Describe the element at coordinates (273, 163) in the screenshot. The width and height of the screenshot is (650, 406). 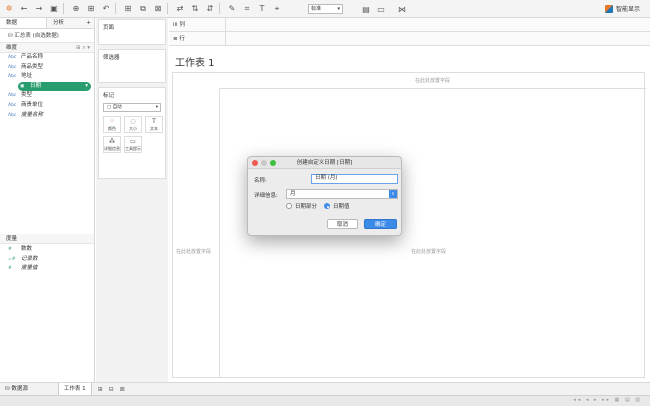
I see `zoom-icon` at that location.